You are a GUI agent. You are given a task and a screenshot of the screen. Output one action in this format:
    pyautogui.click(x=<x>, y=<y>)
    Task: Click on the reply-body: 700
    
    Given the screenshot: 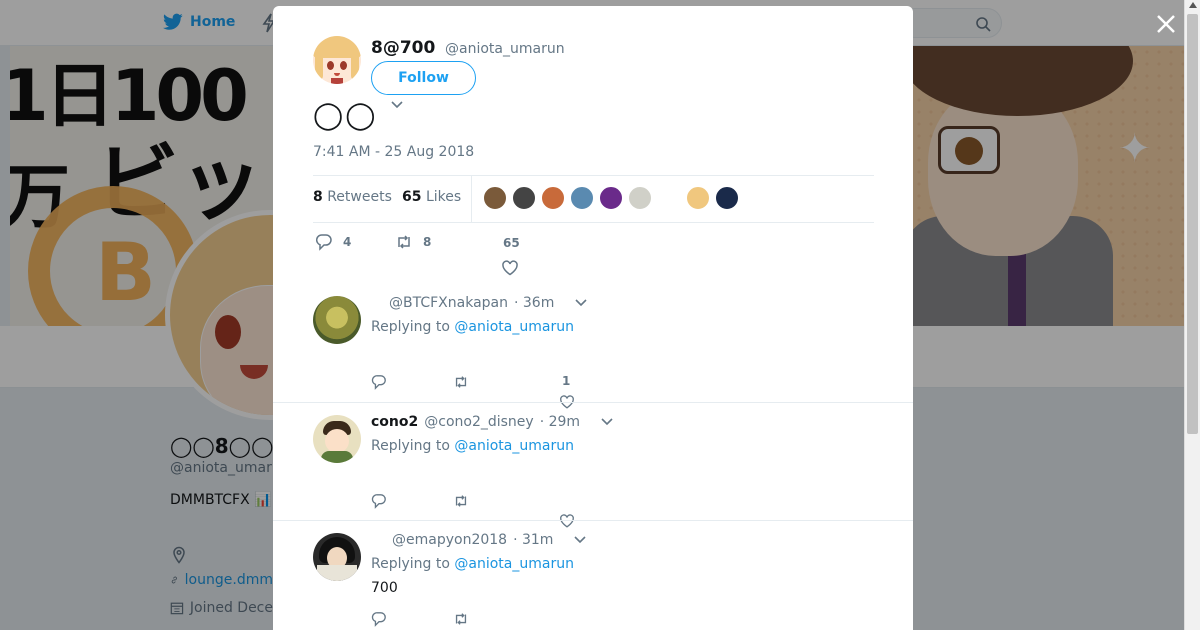 What is the action you would take?
    pyautogui.click(x=384, y=588)
    